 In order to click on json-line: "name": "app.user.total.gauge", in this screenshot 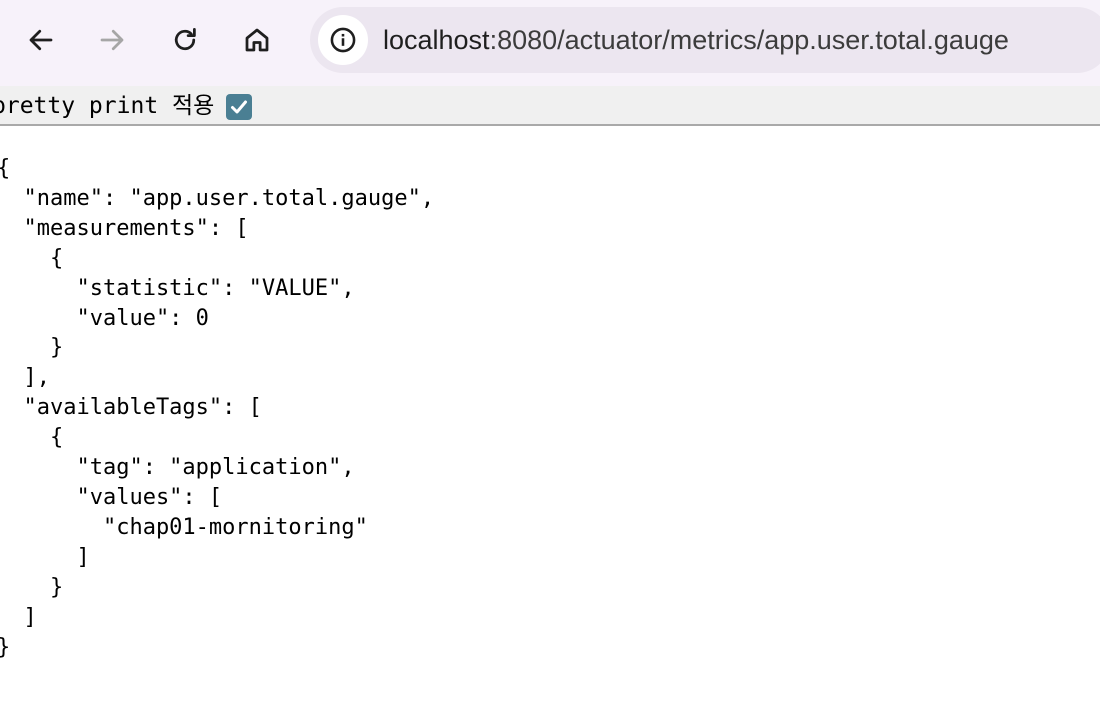, I will do `click(217, 198)`.